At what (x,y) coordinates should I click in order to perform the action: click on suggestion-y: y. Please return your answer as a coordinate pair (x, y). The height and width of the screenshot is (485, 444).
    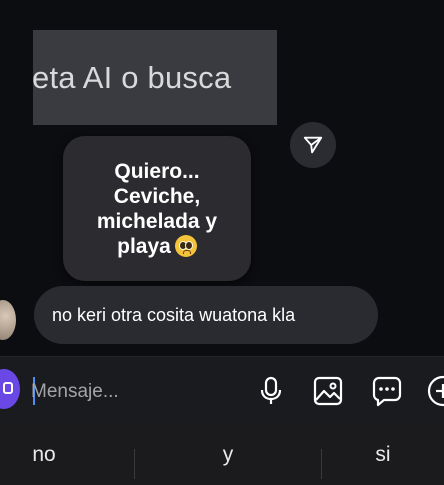
    Looking at the image, I should click on (228, 455).